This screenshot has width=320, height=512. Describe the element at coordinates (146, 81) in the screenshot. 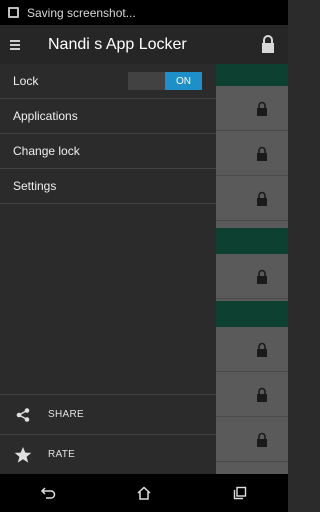

I see `toggle-off-segment` at that location.